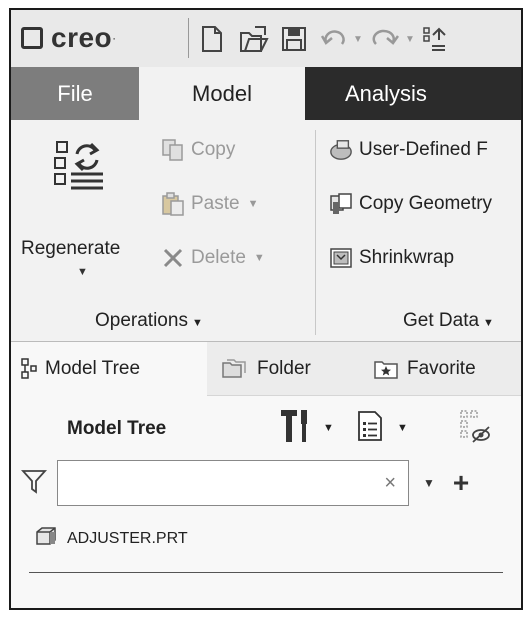  What do you see at coordinates (254, 39) in the screenshot?
I see `open-file-icon` at bounding box center [254, 39].